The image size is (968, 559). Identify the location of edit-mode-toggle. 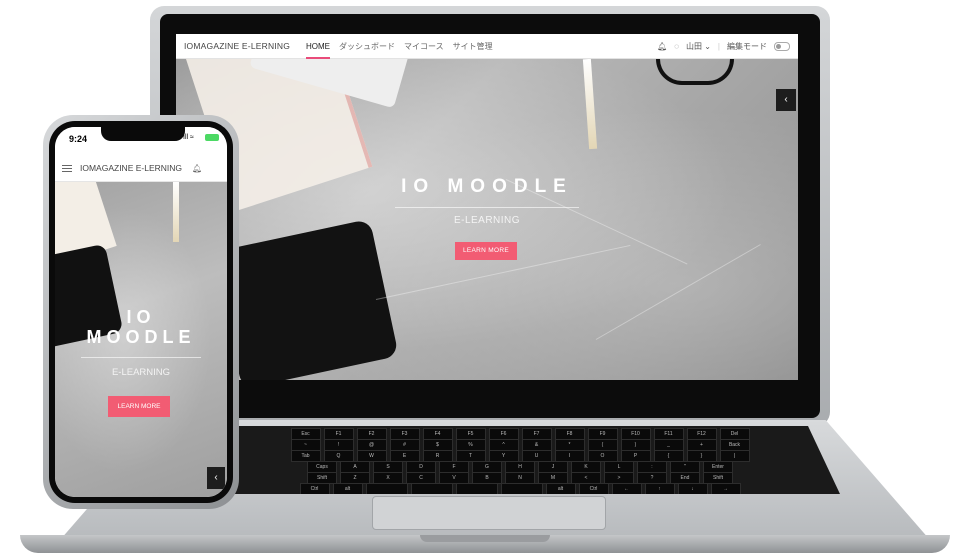
(782, 46).